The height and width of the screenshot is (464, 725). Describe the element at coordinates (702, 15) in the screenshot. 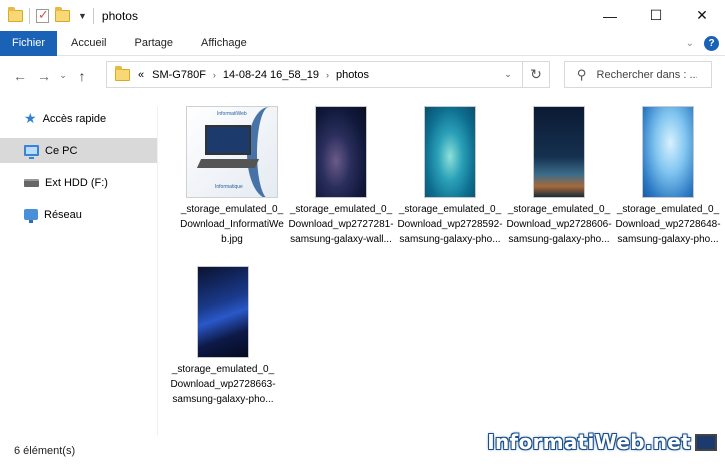

I see `close-button: ✕` at that location.